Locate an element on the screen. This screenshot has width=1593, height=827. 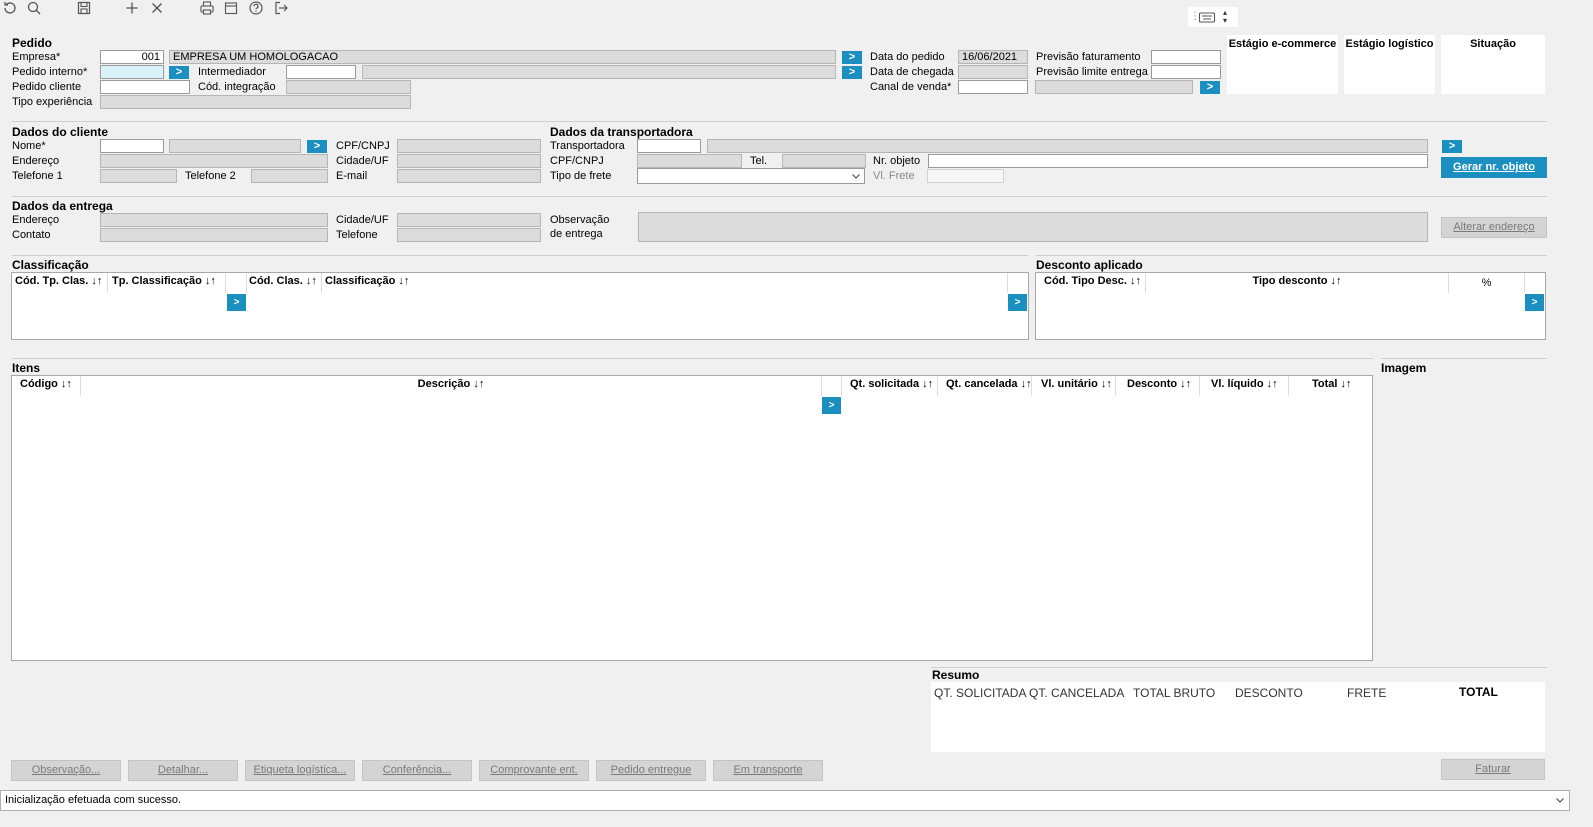
de-entrega-label: de entrega is located at coordinates (576, 234).